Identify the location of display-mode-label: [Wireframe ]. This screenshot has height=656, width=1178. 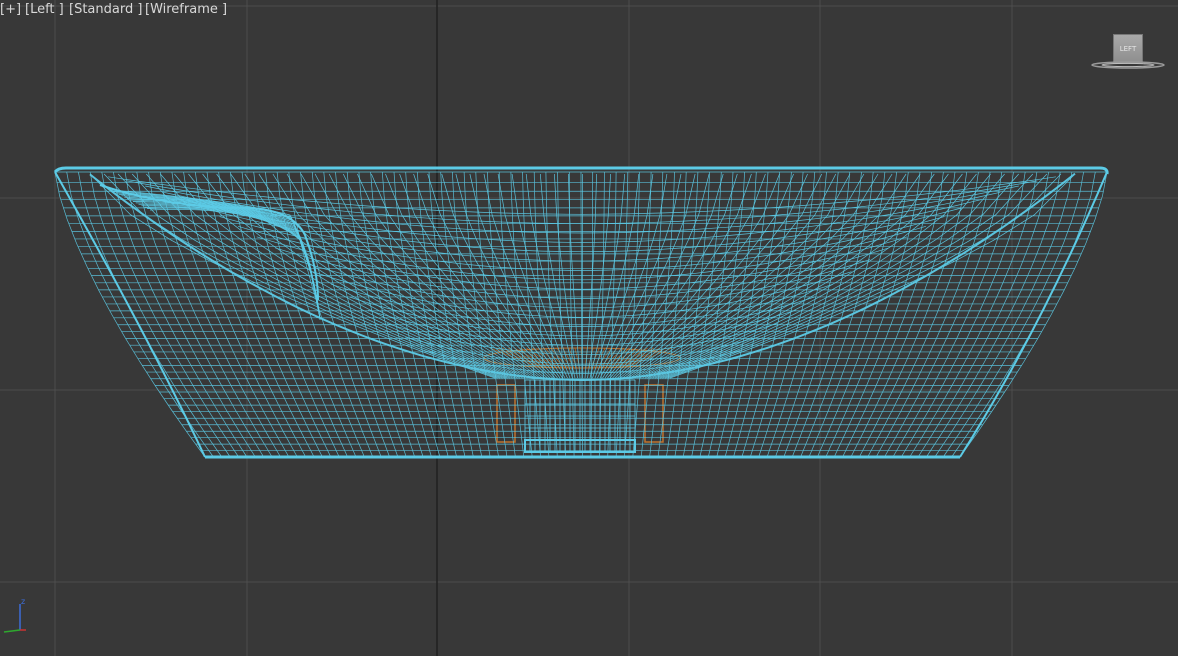
(186, 10).